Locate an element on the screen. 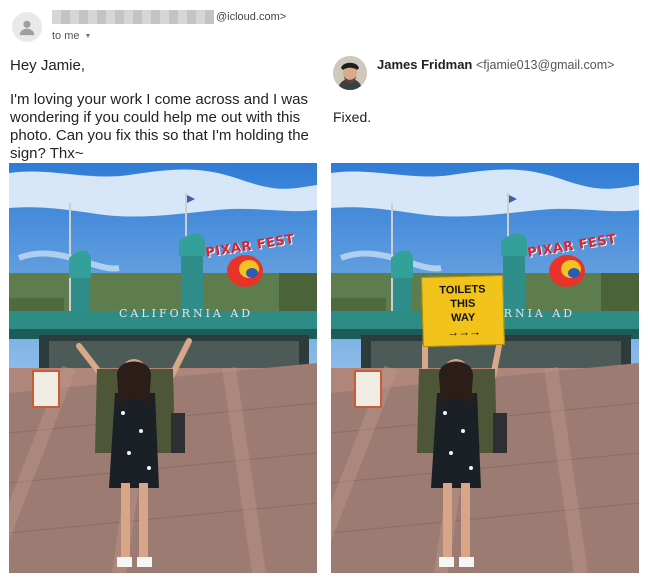  sender-avatar is located at coordinates (27, 27).